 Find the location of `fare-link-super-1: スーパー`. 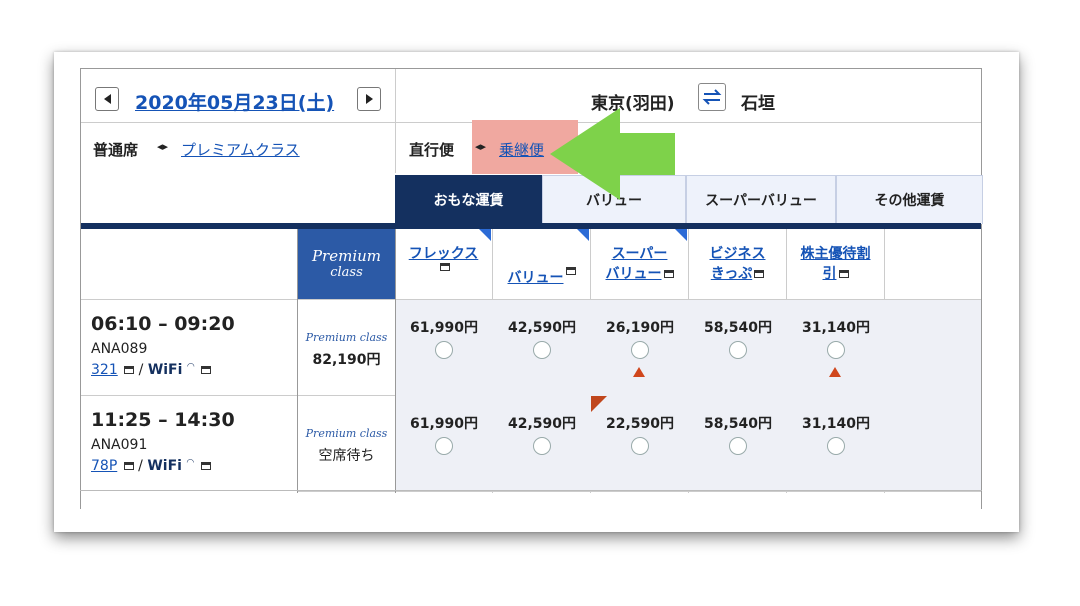

fare-link-super-1: スーパー is located at coordinates (640, 253).